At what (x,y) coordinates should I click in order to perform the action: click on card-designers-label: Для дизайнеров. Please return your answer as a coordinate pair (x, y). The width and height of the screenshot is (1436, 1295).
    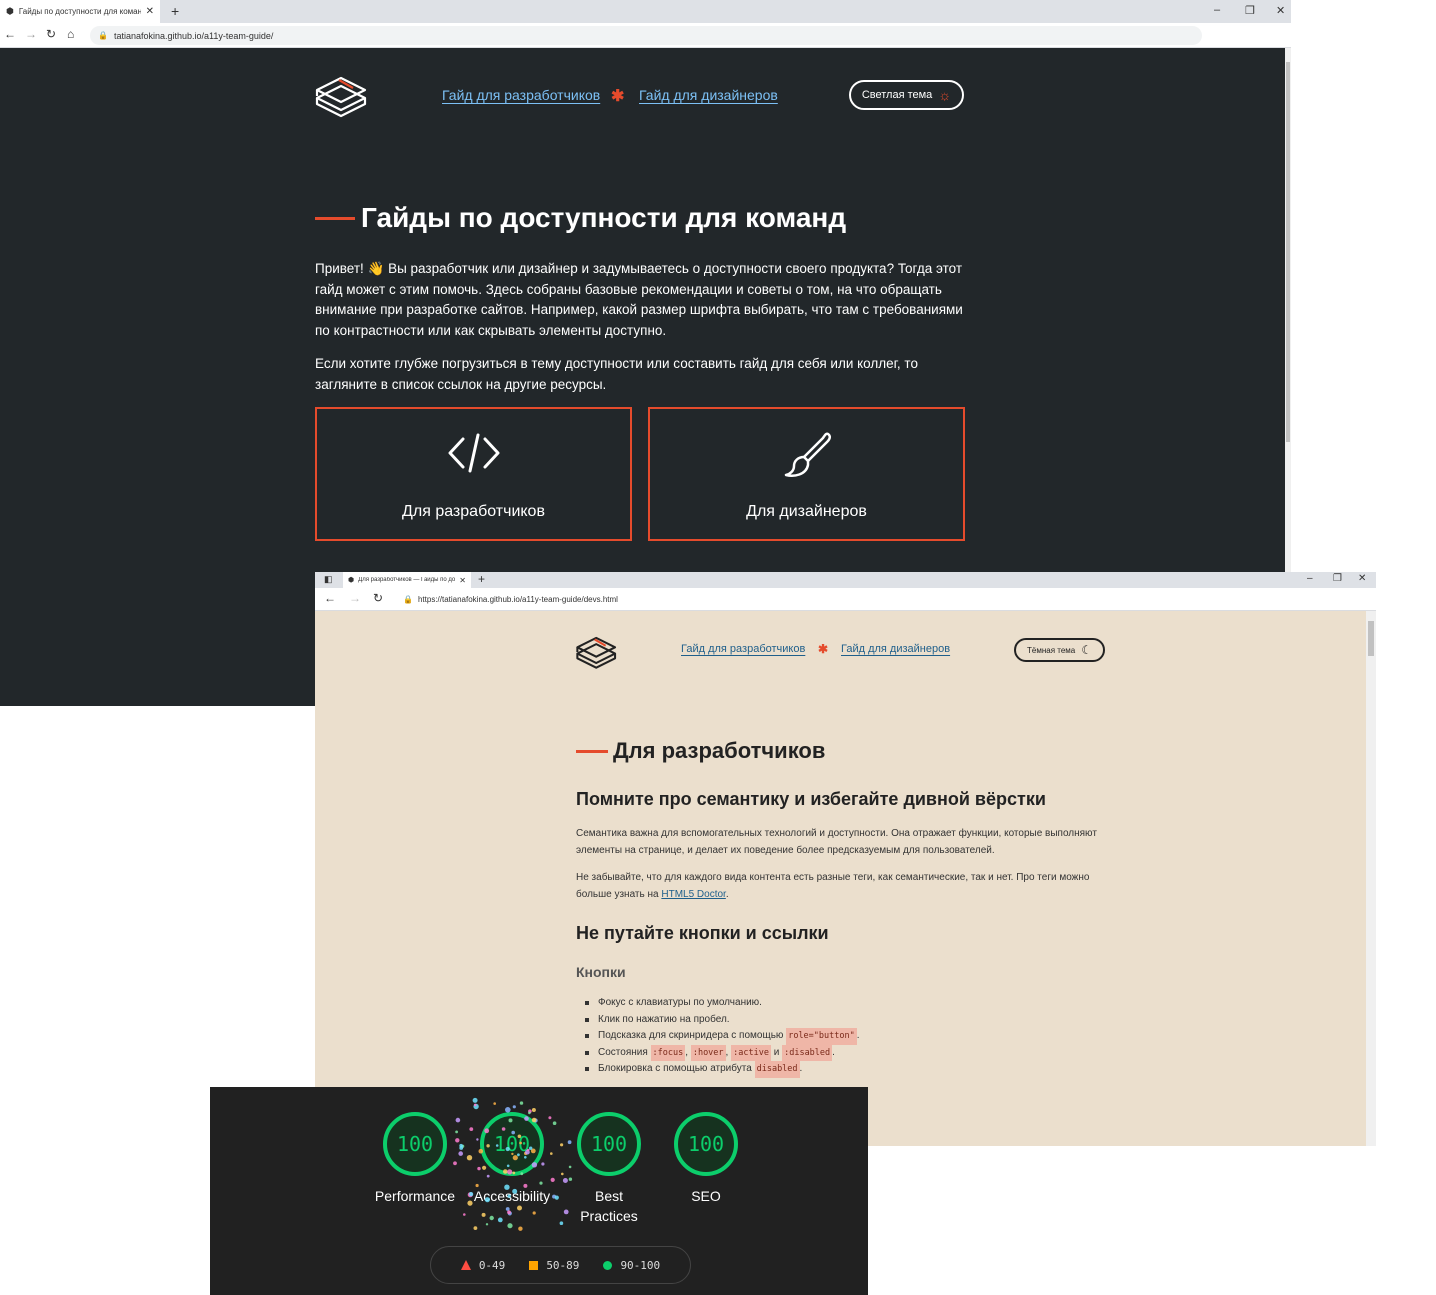
    Looking at the image, I should click on (806, 511).